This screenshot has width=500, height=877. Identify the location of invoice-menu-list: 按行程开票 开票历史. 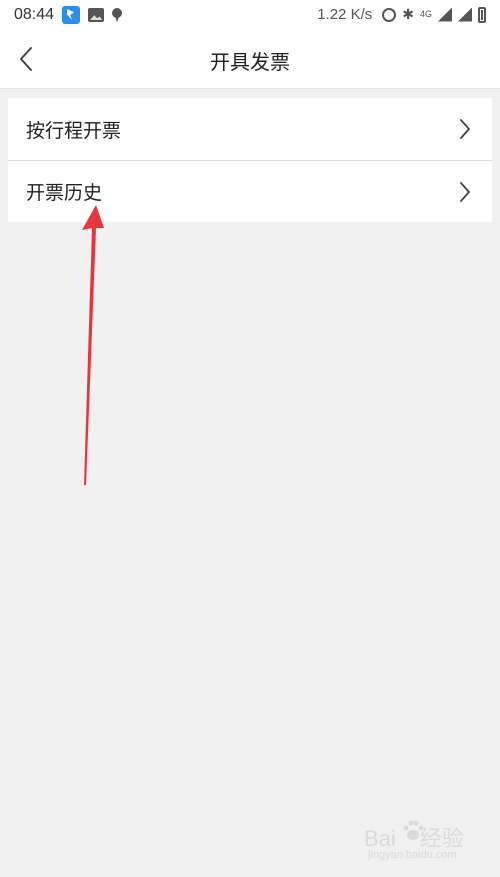
(250, 160).